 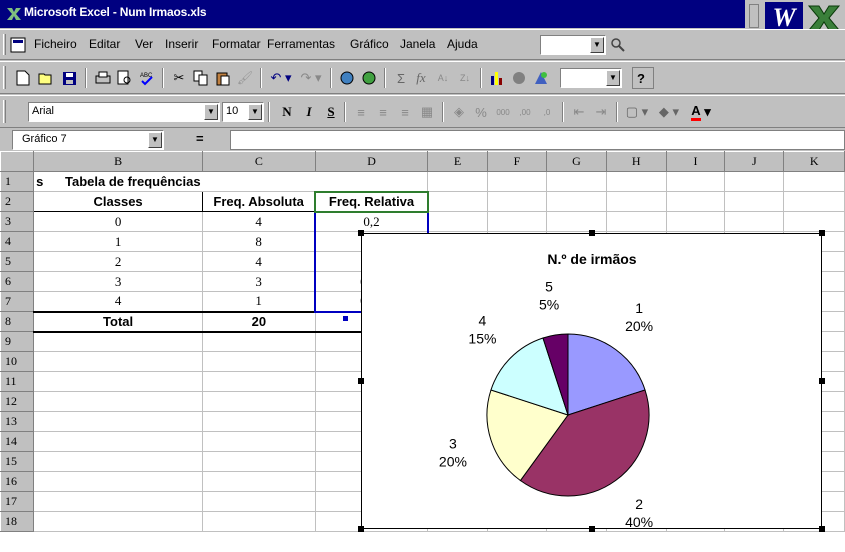 I want to click on cell-a1-fragment: s Tabela de frequências, so click(x=118, y=181).